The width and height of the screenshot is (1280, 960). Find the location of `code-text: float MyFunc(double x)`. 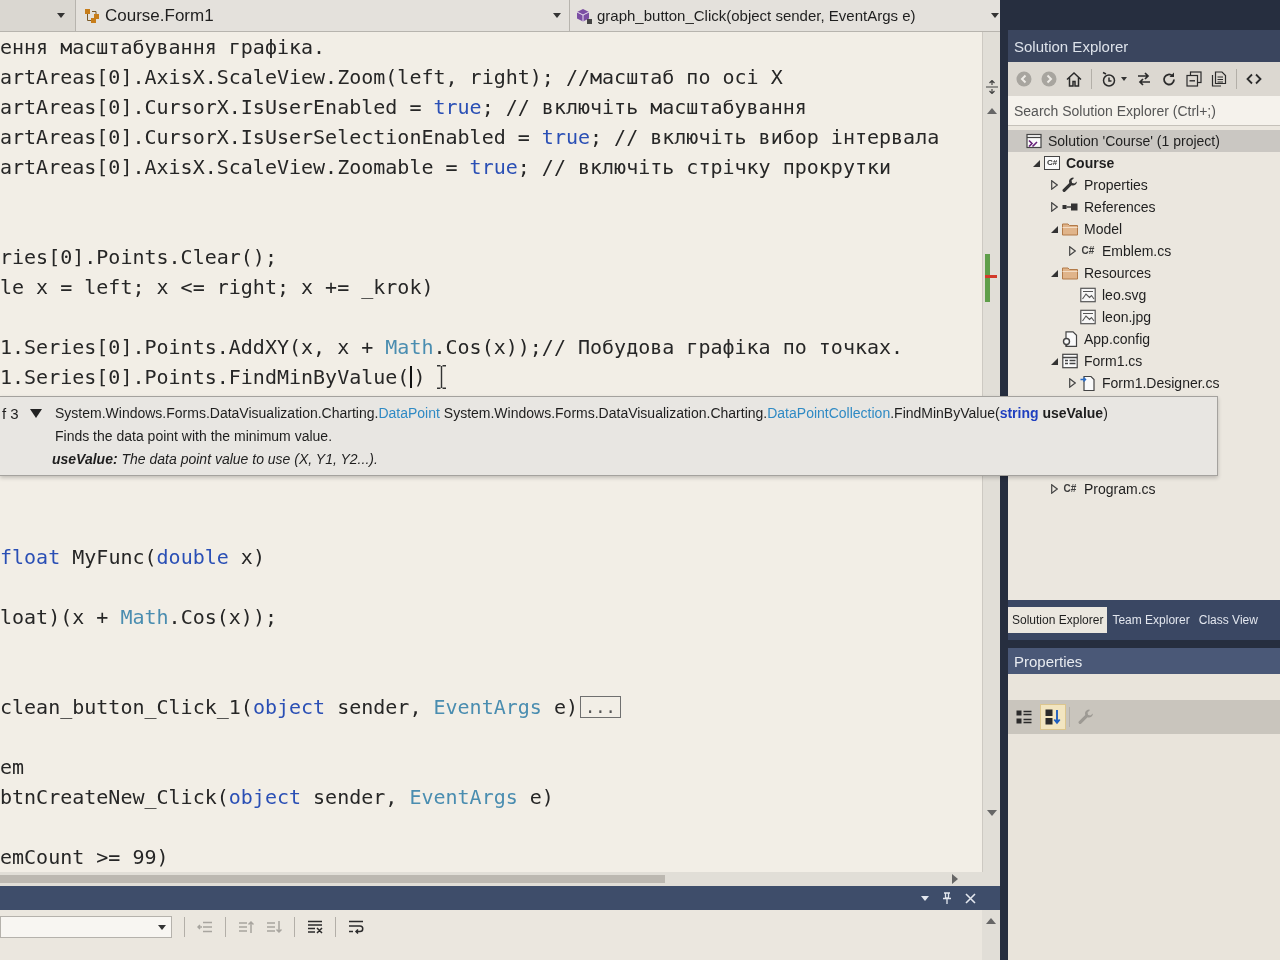

code-text: float MyFunc(double x) is located at coordinates (132, 557).